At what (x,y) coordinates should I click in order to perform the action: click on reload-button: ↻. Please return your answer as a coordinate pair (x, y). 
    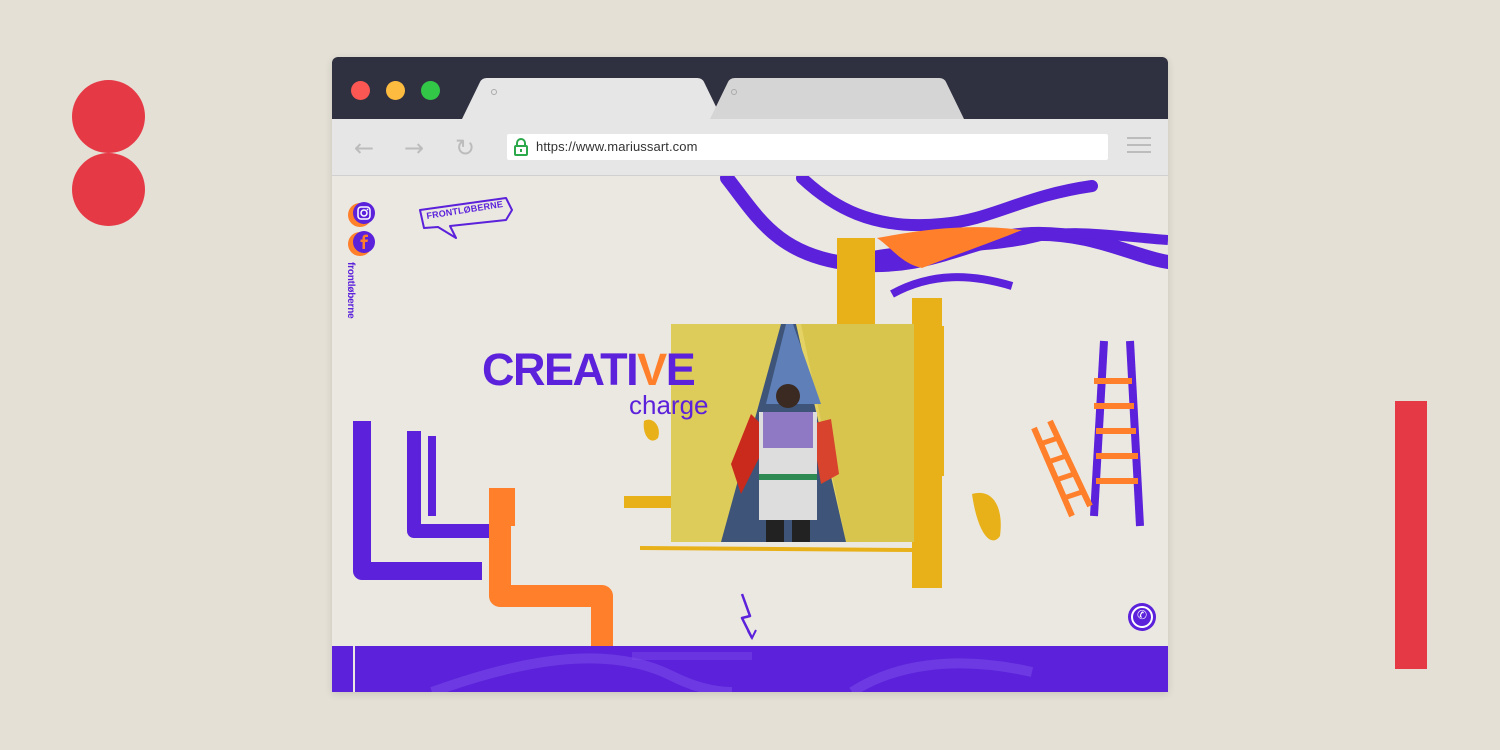
    Looking at the image, I should click on (465, 148).